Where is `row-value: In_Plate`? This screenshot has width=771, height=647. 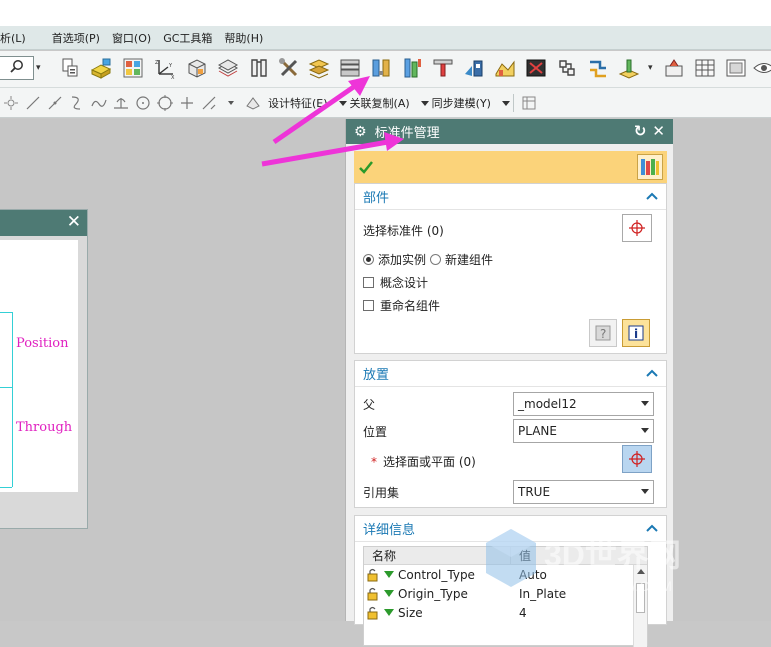
row-value: In_Plate is located at coordinates (579, 593).